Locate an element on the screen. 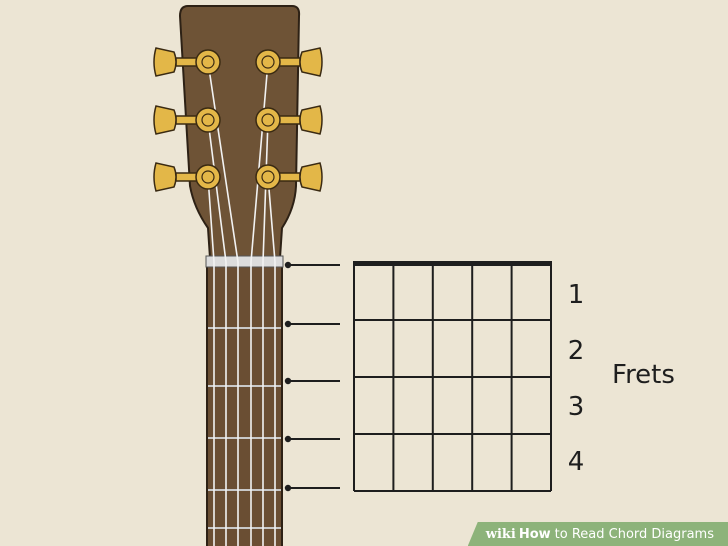 The width and height of the screenshot is (728, 546). watermark-brand: wiki is located at coordinates (500, 534).